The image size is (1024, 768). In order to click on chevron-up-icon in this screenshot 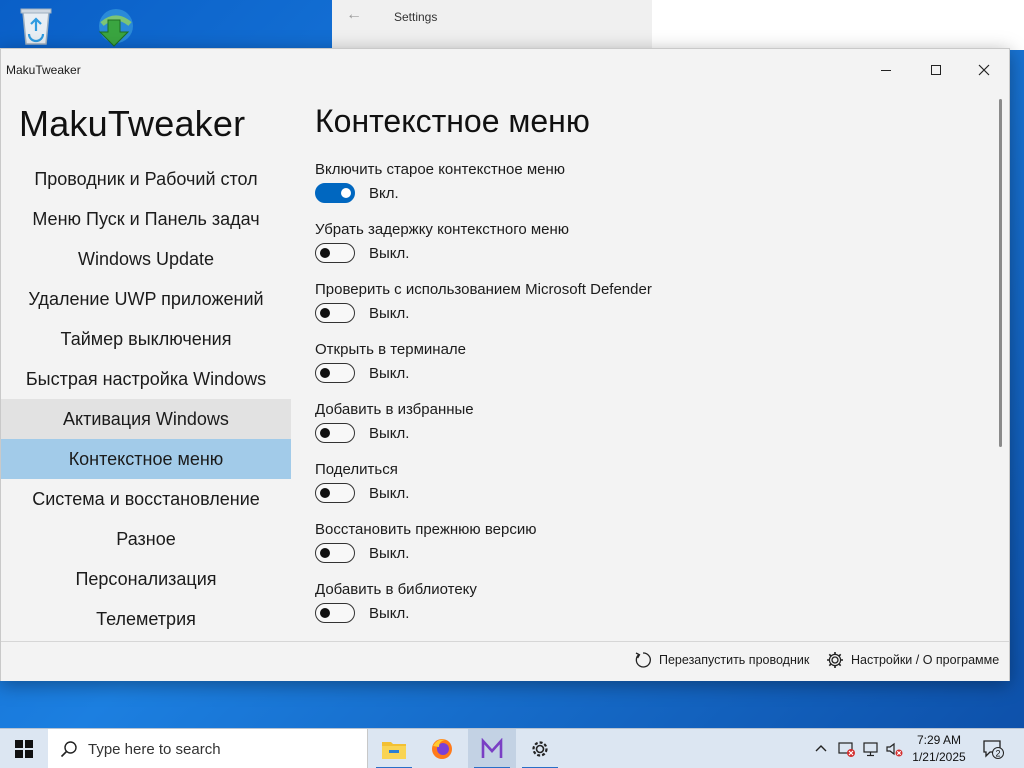, I will do `click(821, 749)`.